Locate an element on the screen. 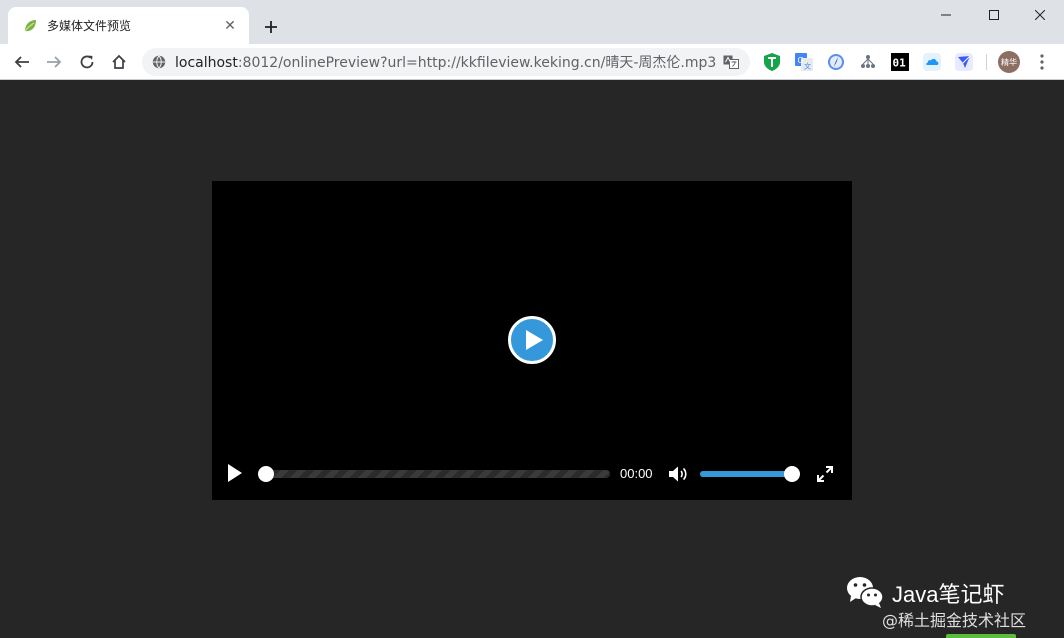  translate-icon is located at coordinates (731, 62).